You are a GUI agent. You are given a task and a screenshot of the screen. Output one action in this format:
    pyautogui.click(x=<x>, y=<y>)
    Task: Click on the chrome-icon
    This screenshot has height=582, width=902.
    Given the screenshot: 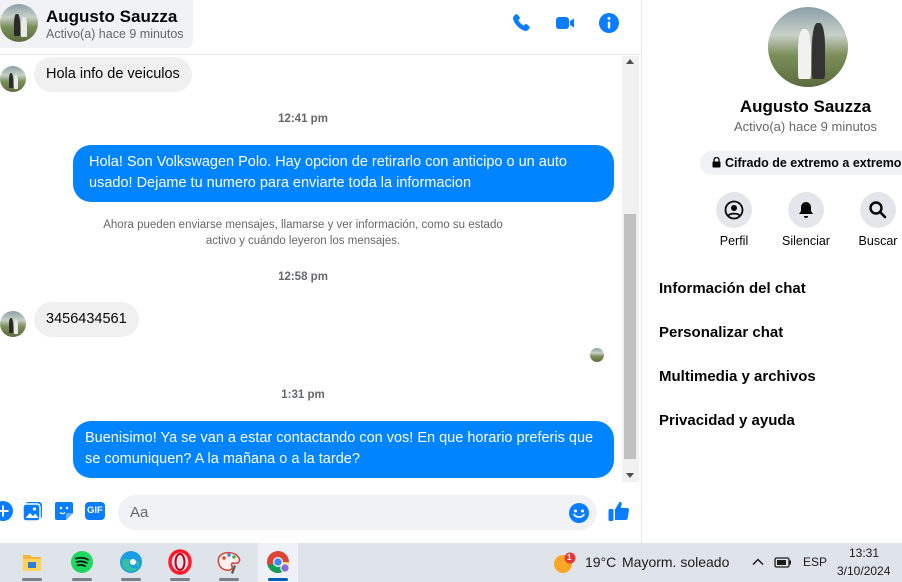 What is the action you would take?
    pyautogui.click(x=278, y=562)
    